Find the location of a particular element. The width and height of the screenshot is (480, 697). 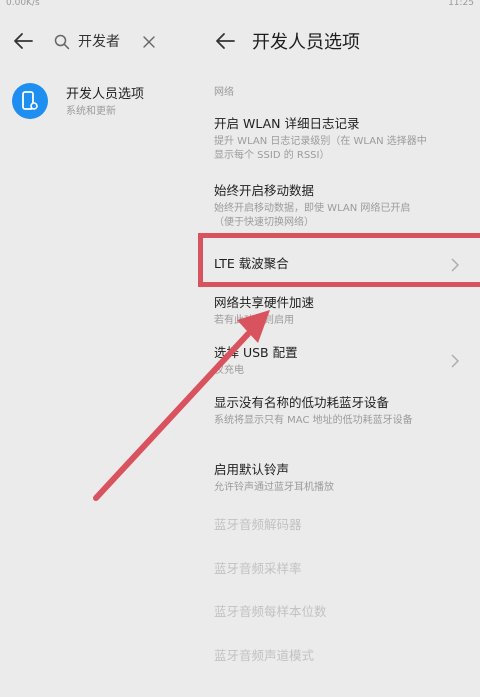

section-label-network: 网络 is located at coordinates (224, 92).